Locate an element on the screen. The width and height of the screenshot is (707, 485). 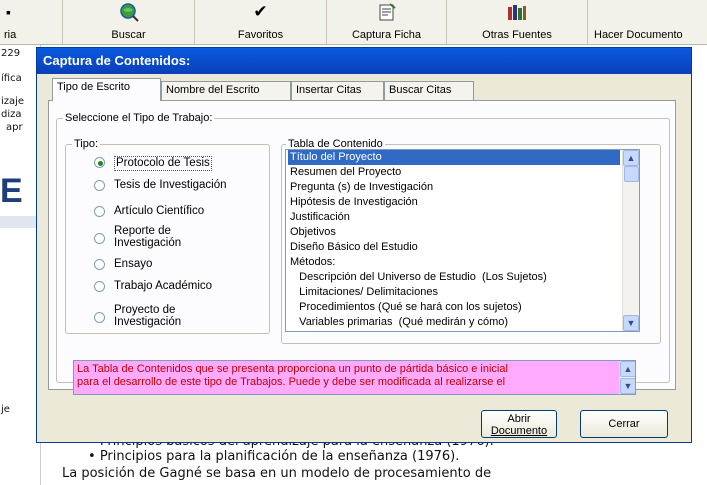
tab-insertar-citas: Insertar Citas is located at coordinates (337, 90).